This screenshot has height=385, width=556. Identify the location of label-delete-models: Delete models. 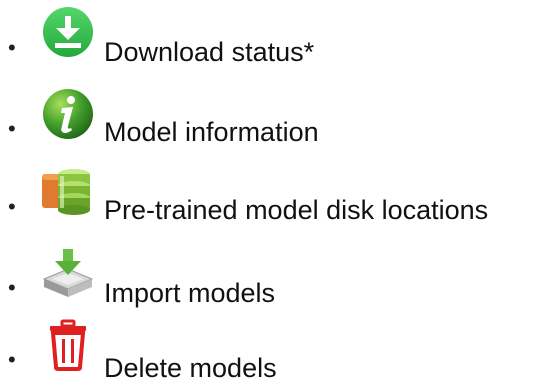
(190, 368).